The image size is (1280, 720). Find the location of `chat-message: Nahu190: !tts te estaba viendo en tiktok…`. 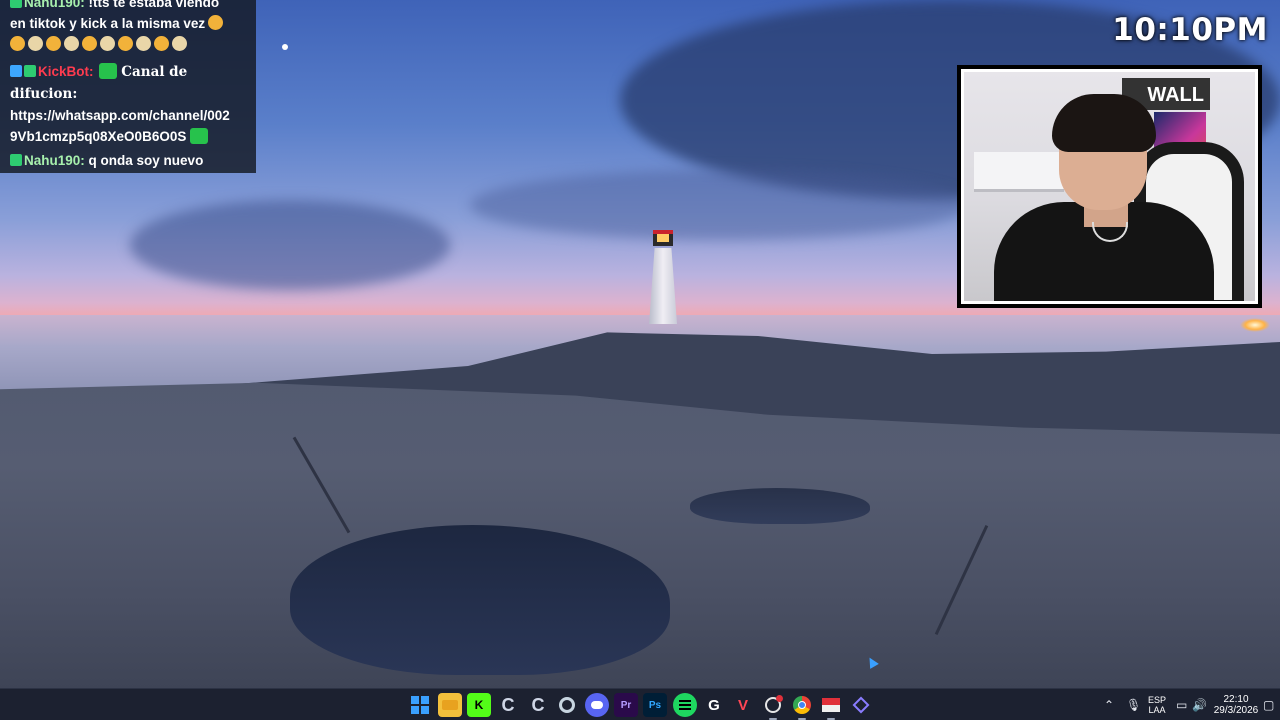

chat-message: Nahu190: !tts te estaba viendo en tiktok… is located at coordinates (128, 27).